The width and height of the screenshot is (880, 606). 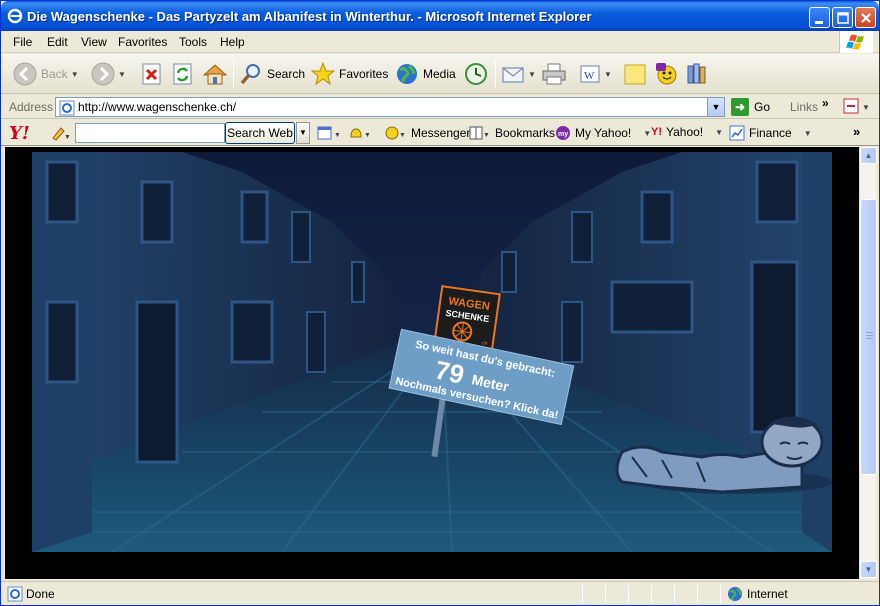 I want to click on address-dropdown-icon: ▼, so click(x=715, y=107).